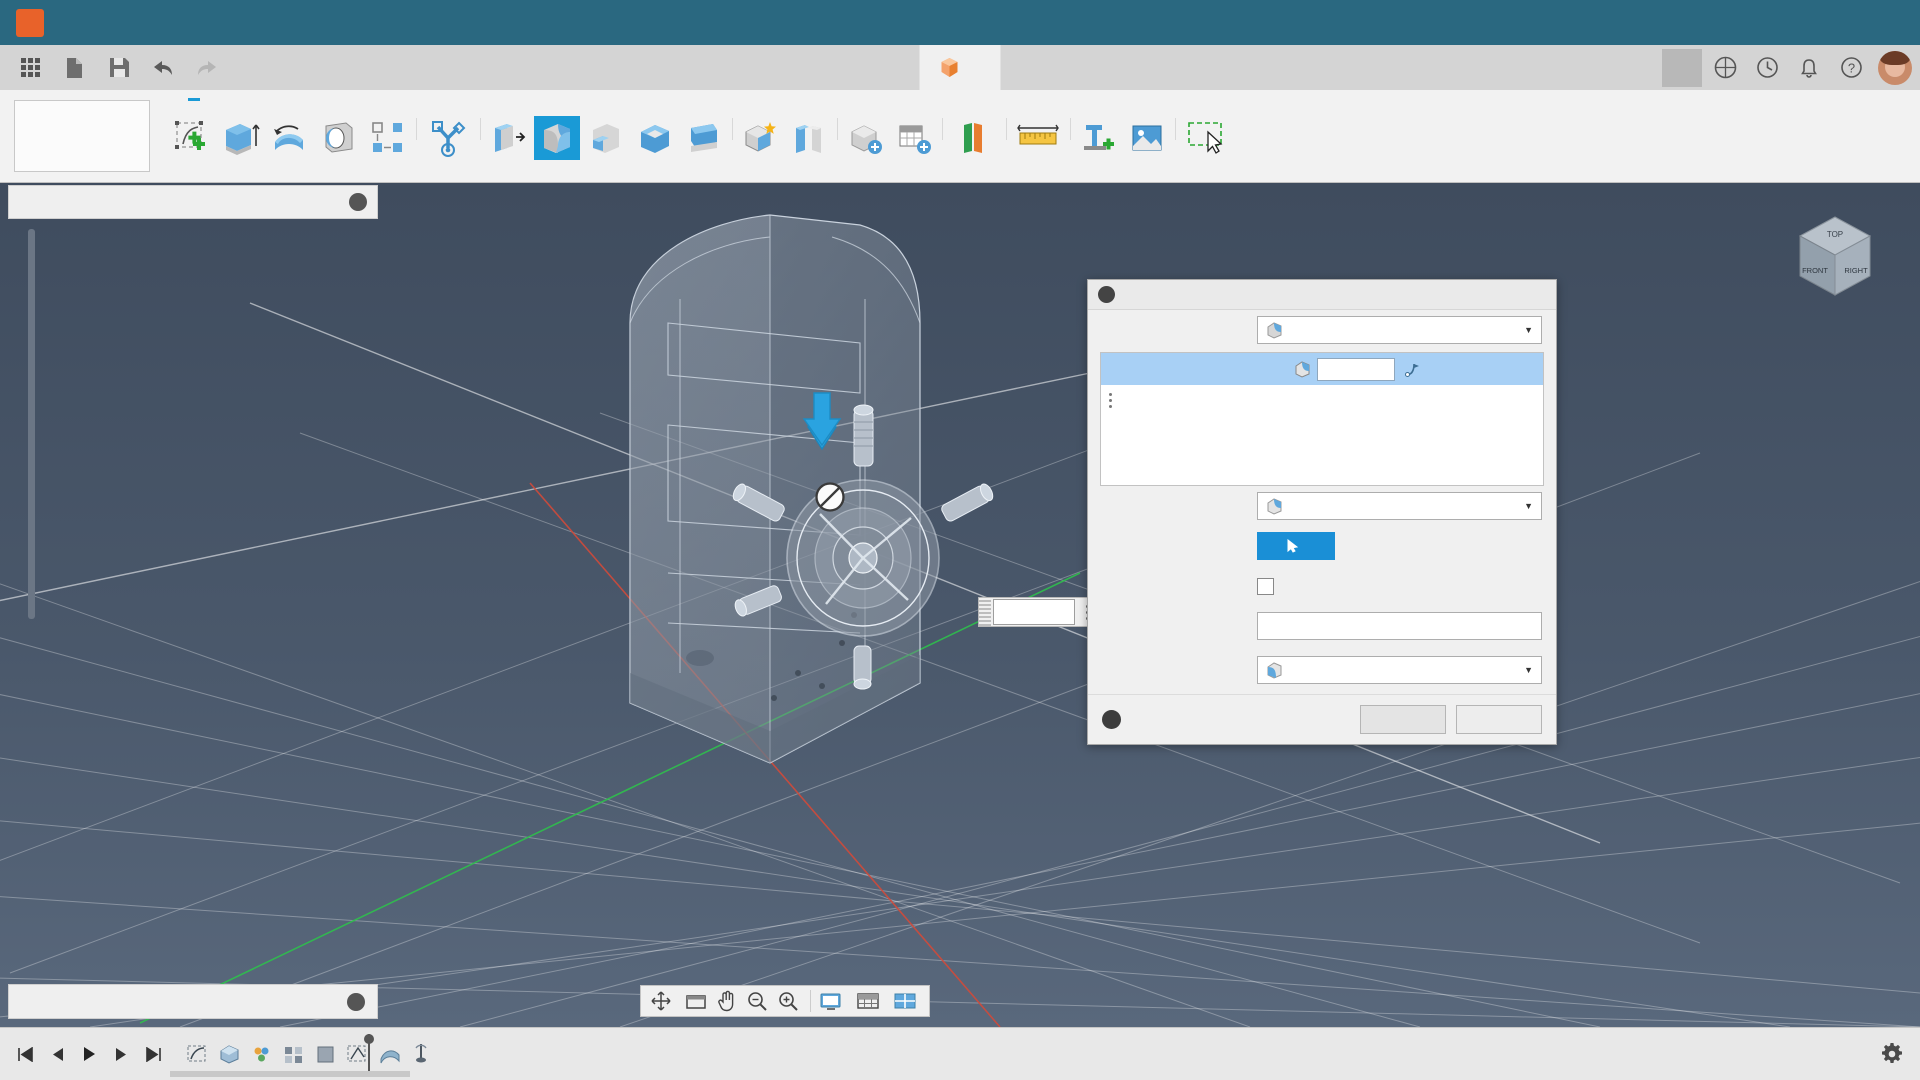 The height and width of the screenshot is (1080, 1920). What do you see at coordinates (1809, 68) in the screenshot?
I see `bell-icon` at bounding box center [1809, 68].